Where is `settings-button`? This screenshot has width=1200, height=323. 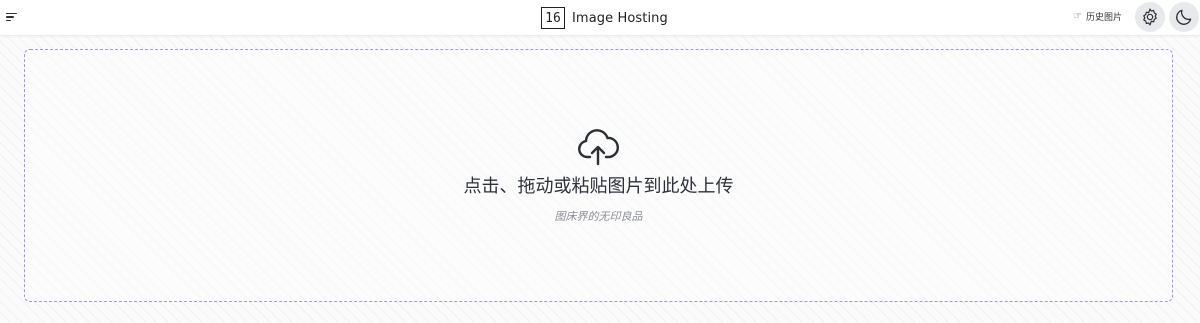
settings-button is located at coordinates (1150, 17).